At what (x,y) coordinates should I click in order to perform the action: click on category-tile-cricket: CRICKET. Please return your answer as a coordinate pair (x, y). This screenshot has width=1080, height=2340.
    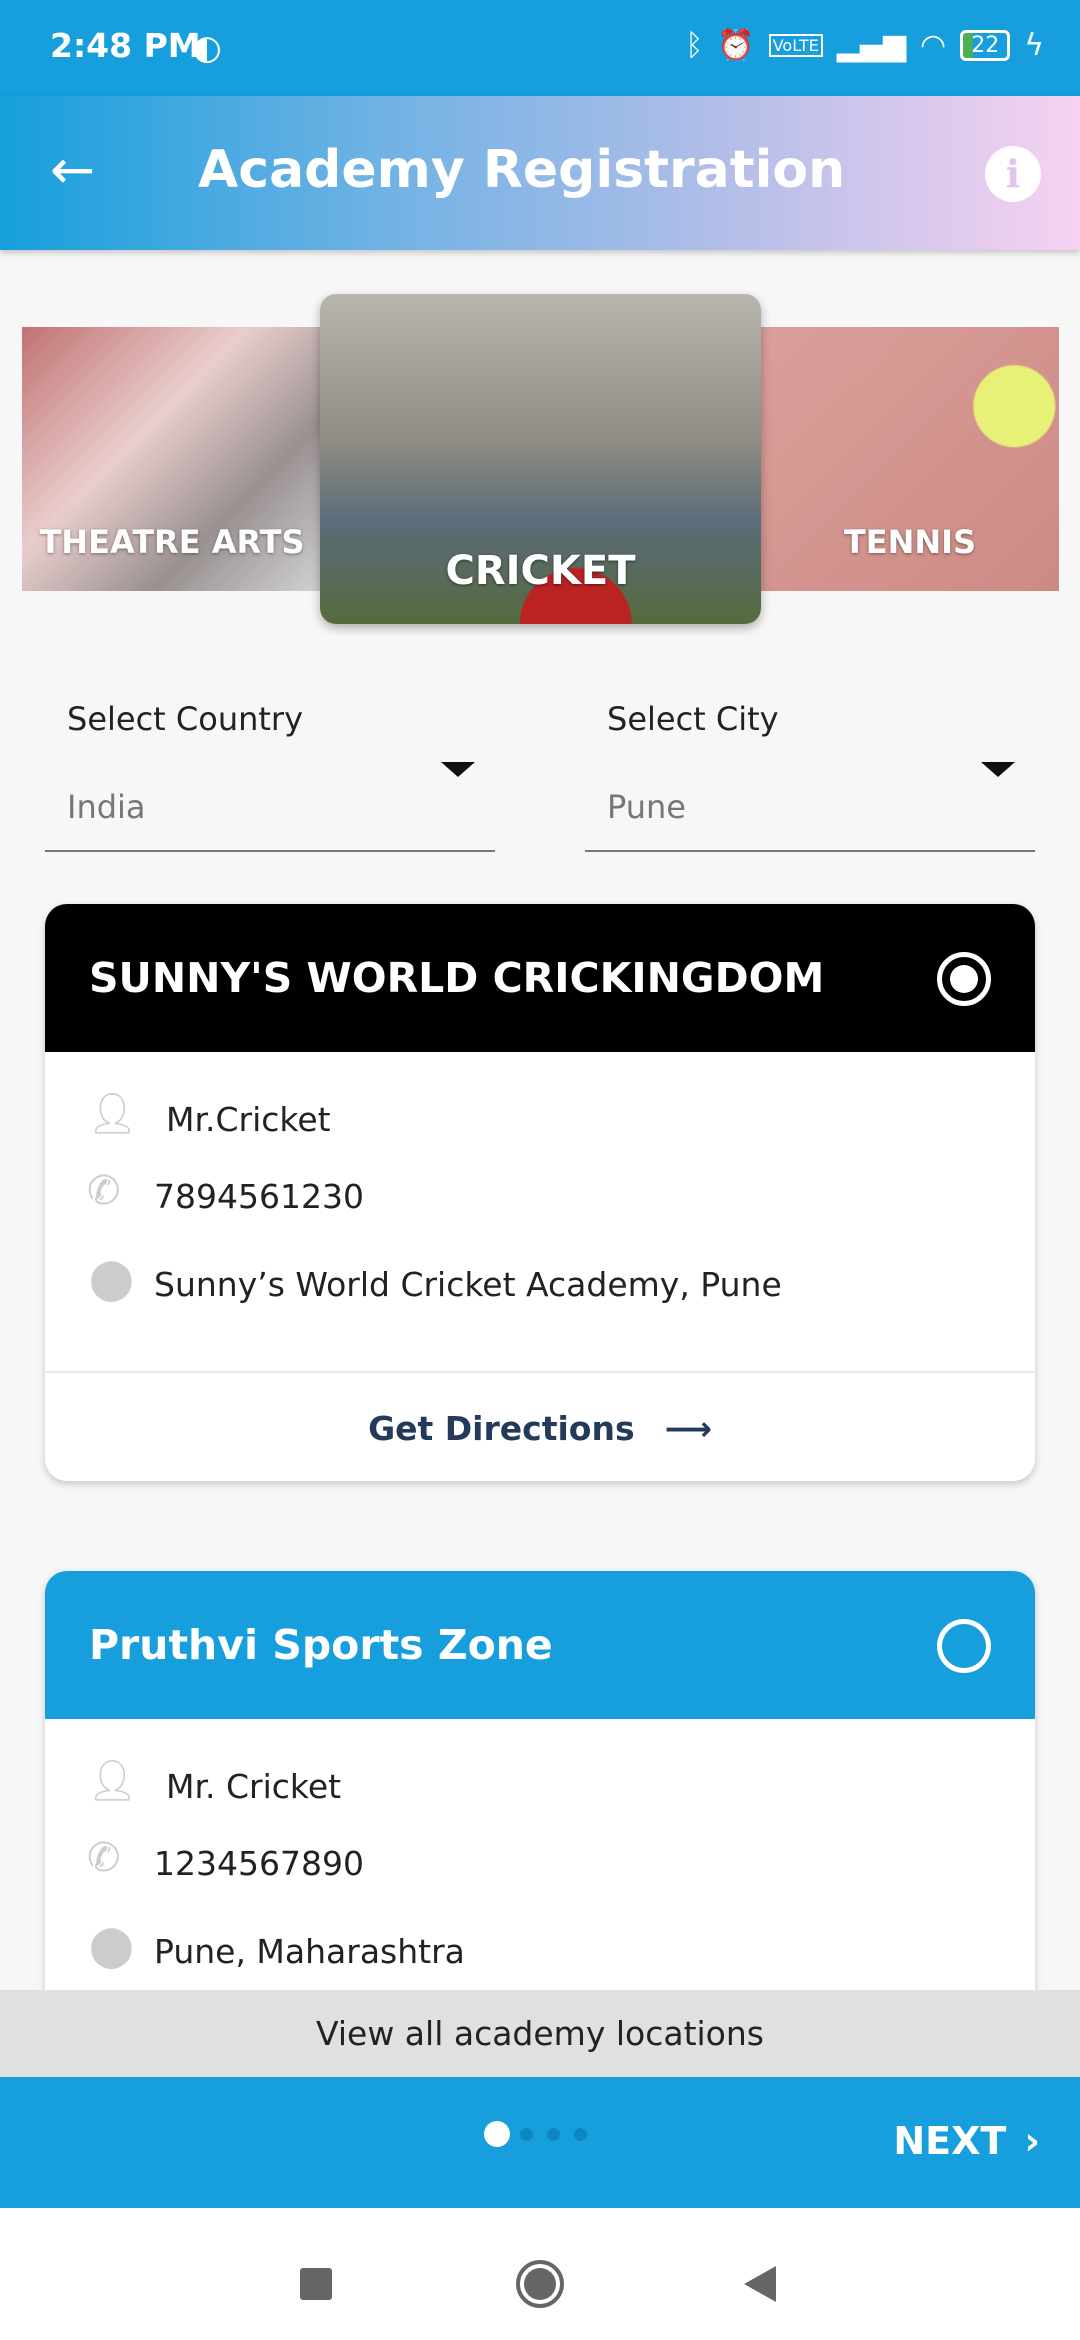
    Looking at the image, I should click on (540, 459).